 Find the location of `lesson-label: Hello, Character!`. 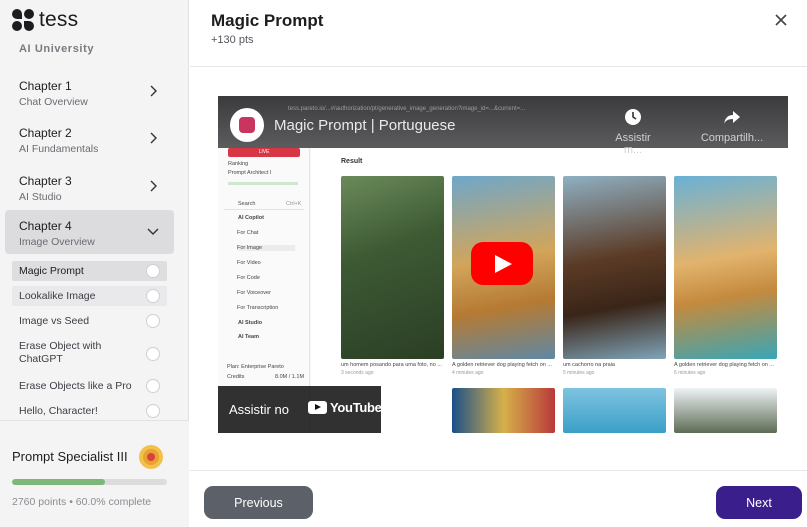

lesson-label: Hello, Character! is located at coordinates (58, 411).